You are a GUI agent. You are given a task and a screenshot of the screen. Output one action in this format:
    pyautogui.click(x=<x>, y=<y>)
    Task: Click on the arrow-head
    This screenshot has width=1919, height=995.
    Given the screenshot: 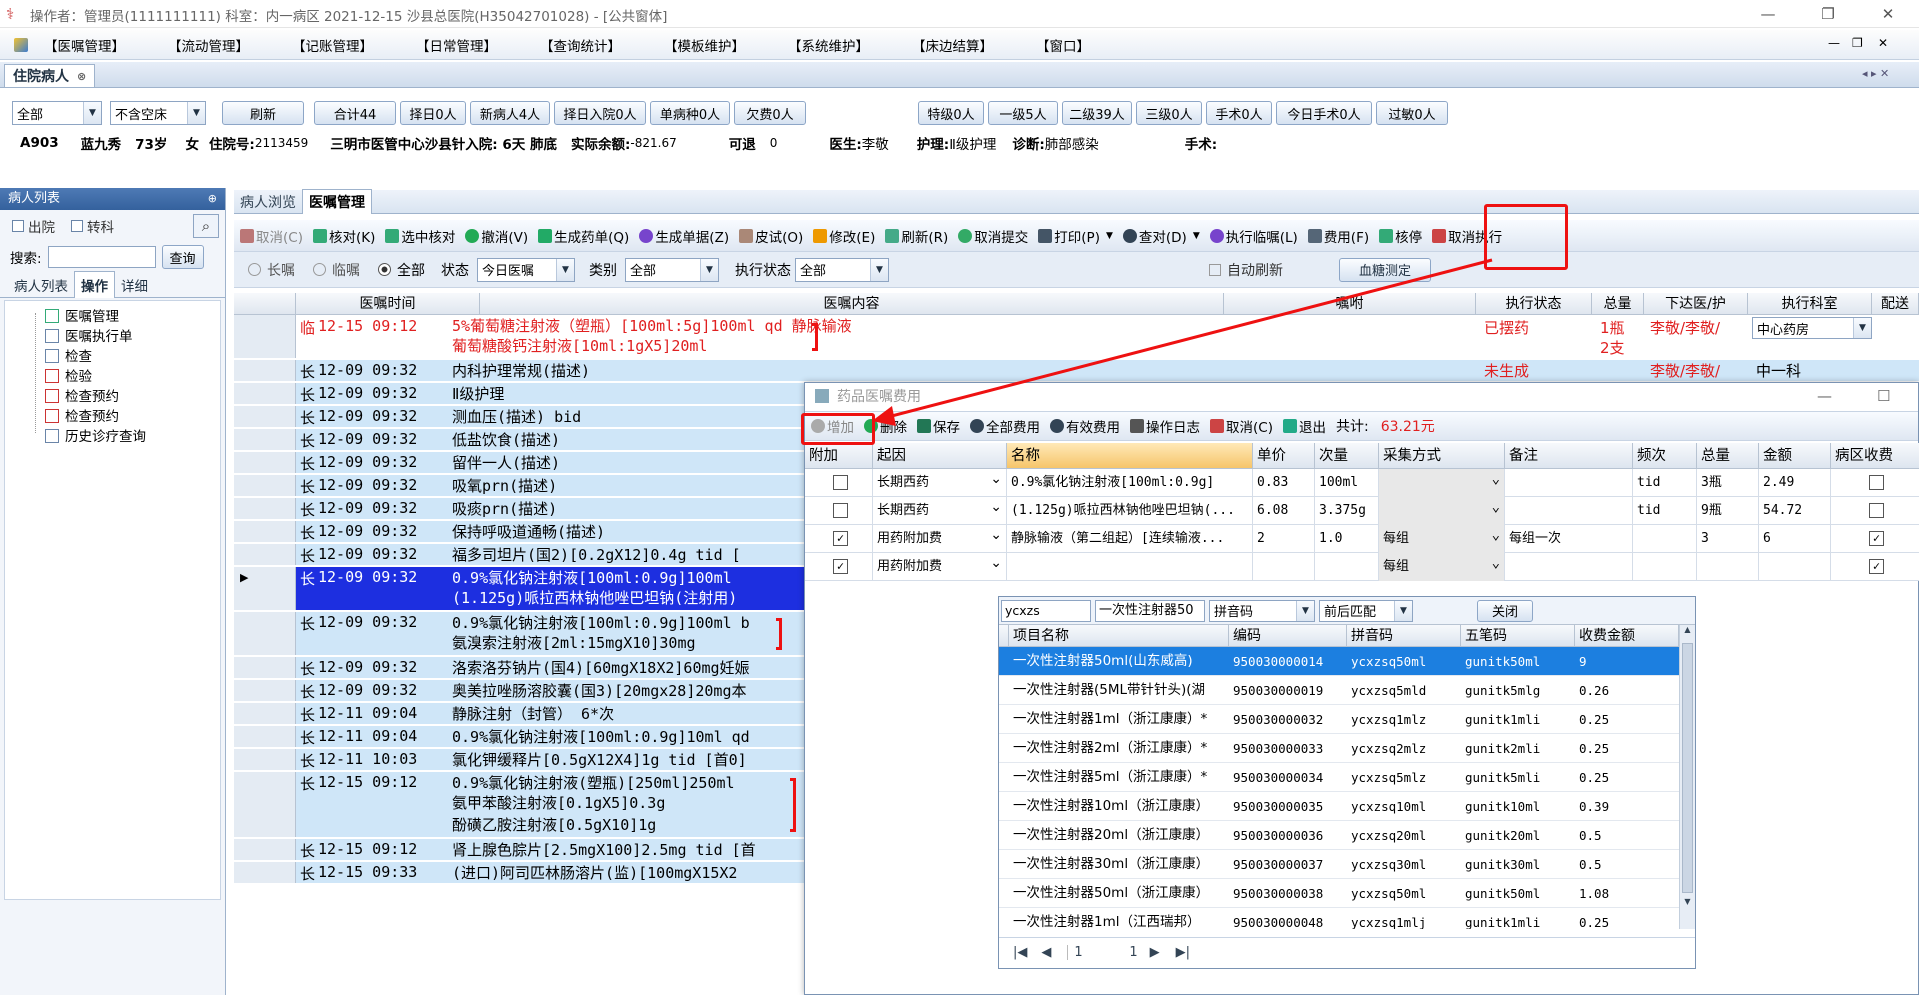 What is the action you would take?
    pyautogui.click(x=884, y=416)
    